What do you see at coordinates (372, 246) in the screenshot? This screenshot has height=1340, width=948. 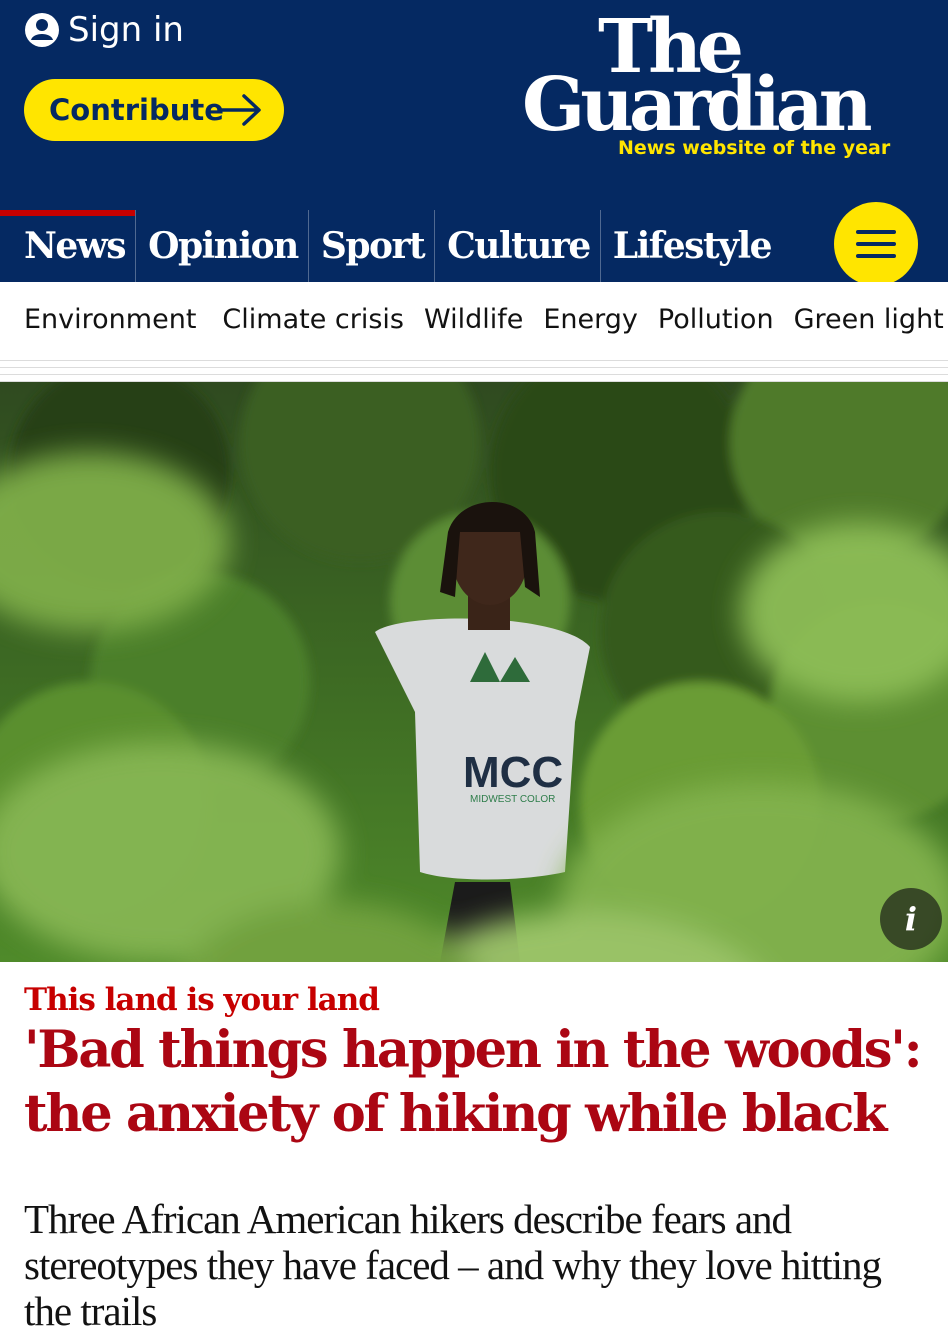 I see `pillar-sport: Sport` at bounding box center [372, 246].